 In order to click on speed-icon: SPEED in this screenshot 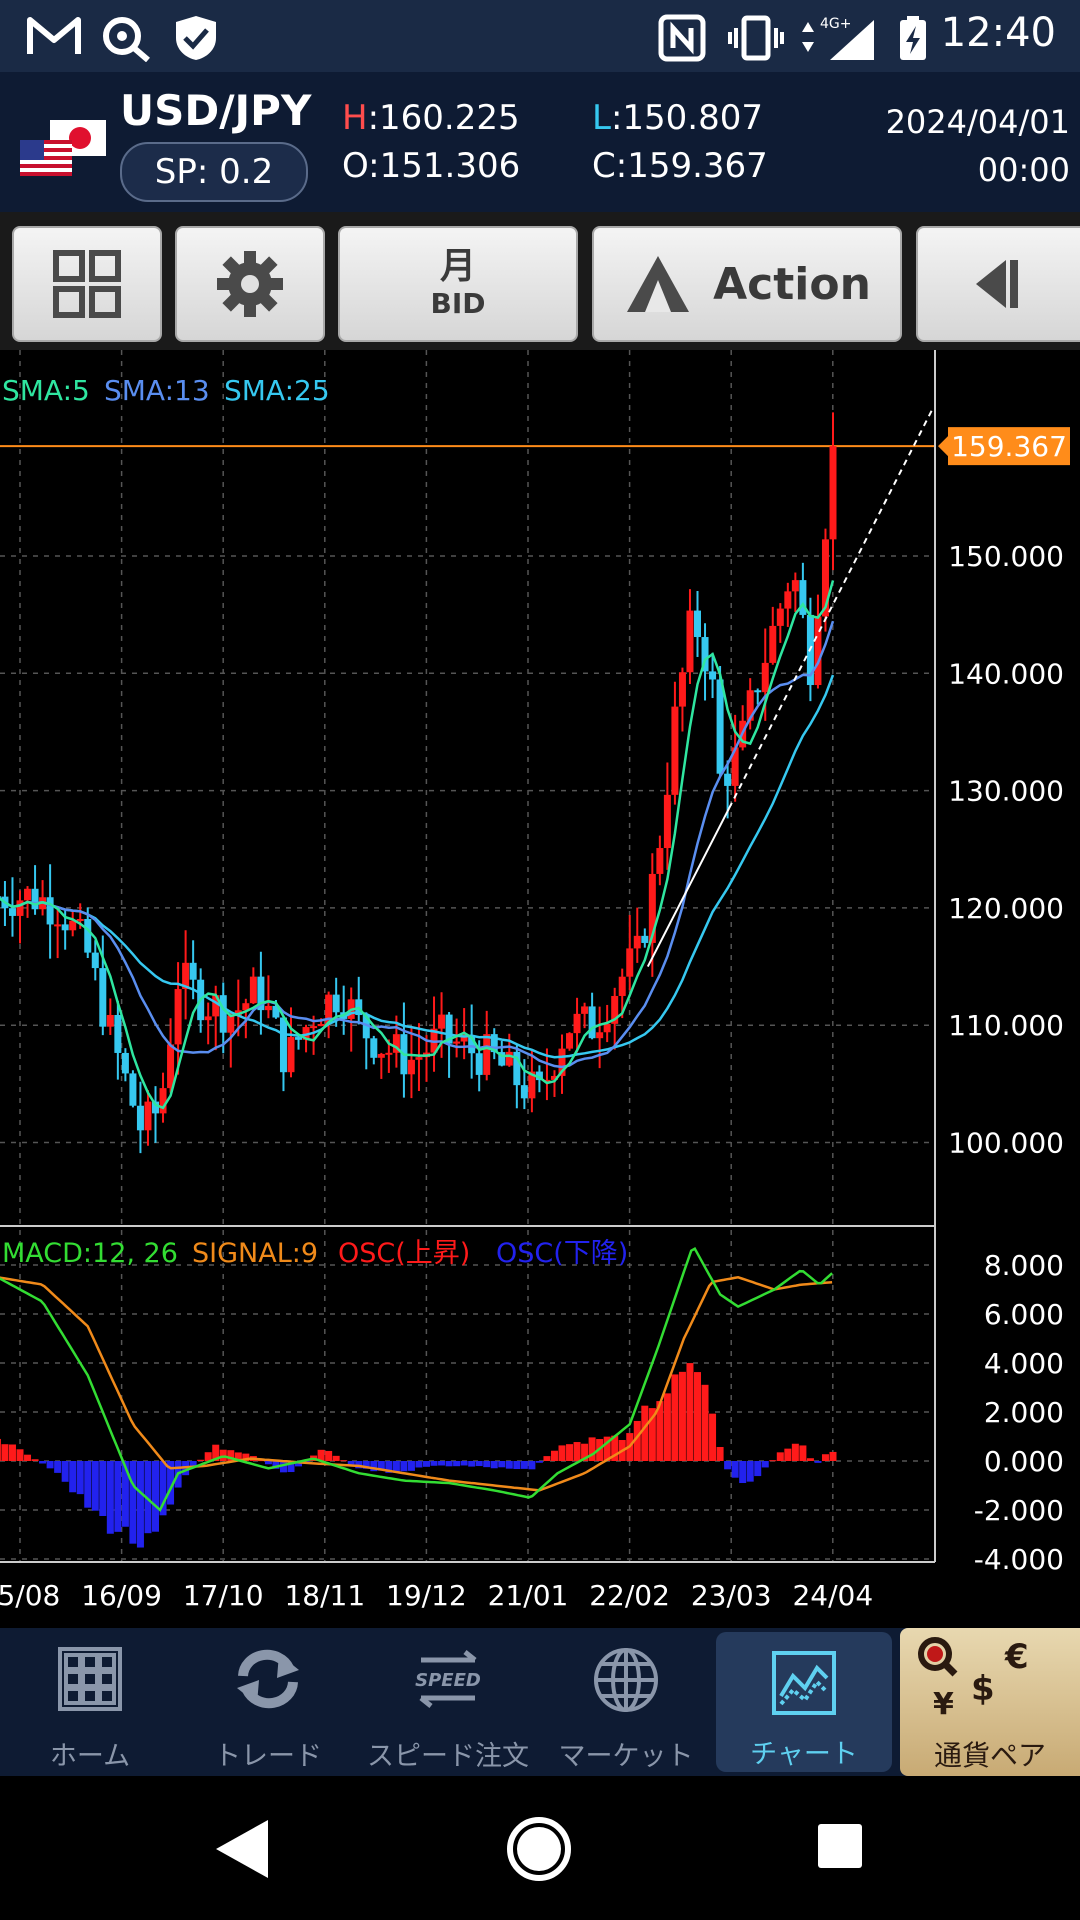, I will do `click(448, 1679)`.